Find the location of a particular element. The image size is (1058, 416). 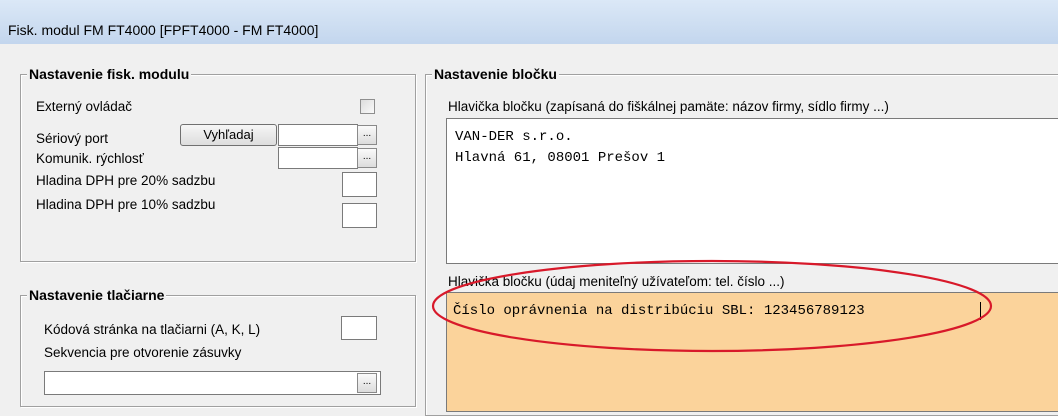

receipt-group-title: Nastavenie bločku is located at coordinates (495, 74).